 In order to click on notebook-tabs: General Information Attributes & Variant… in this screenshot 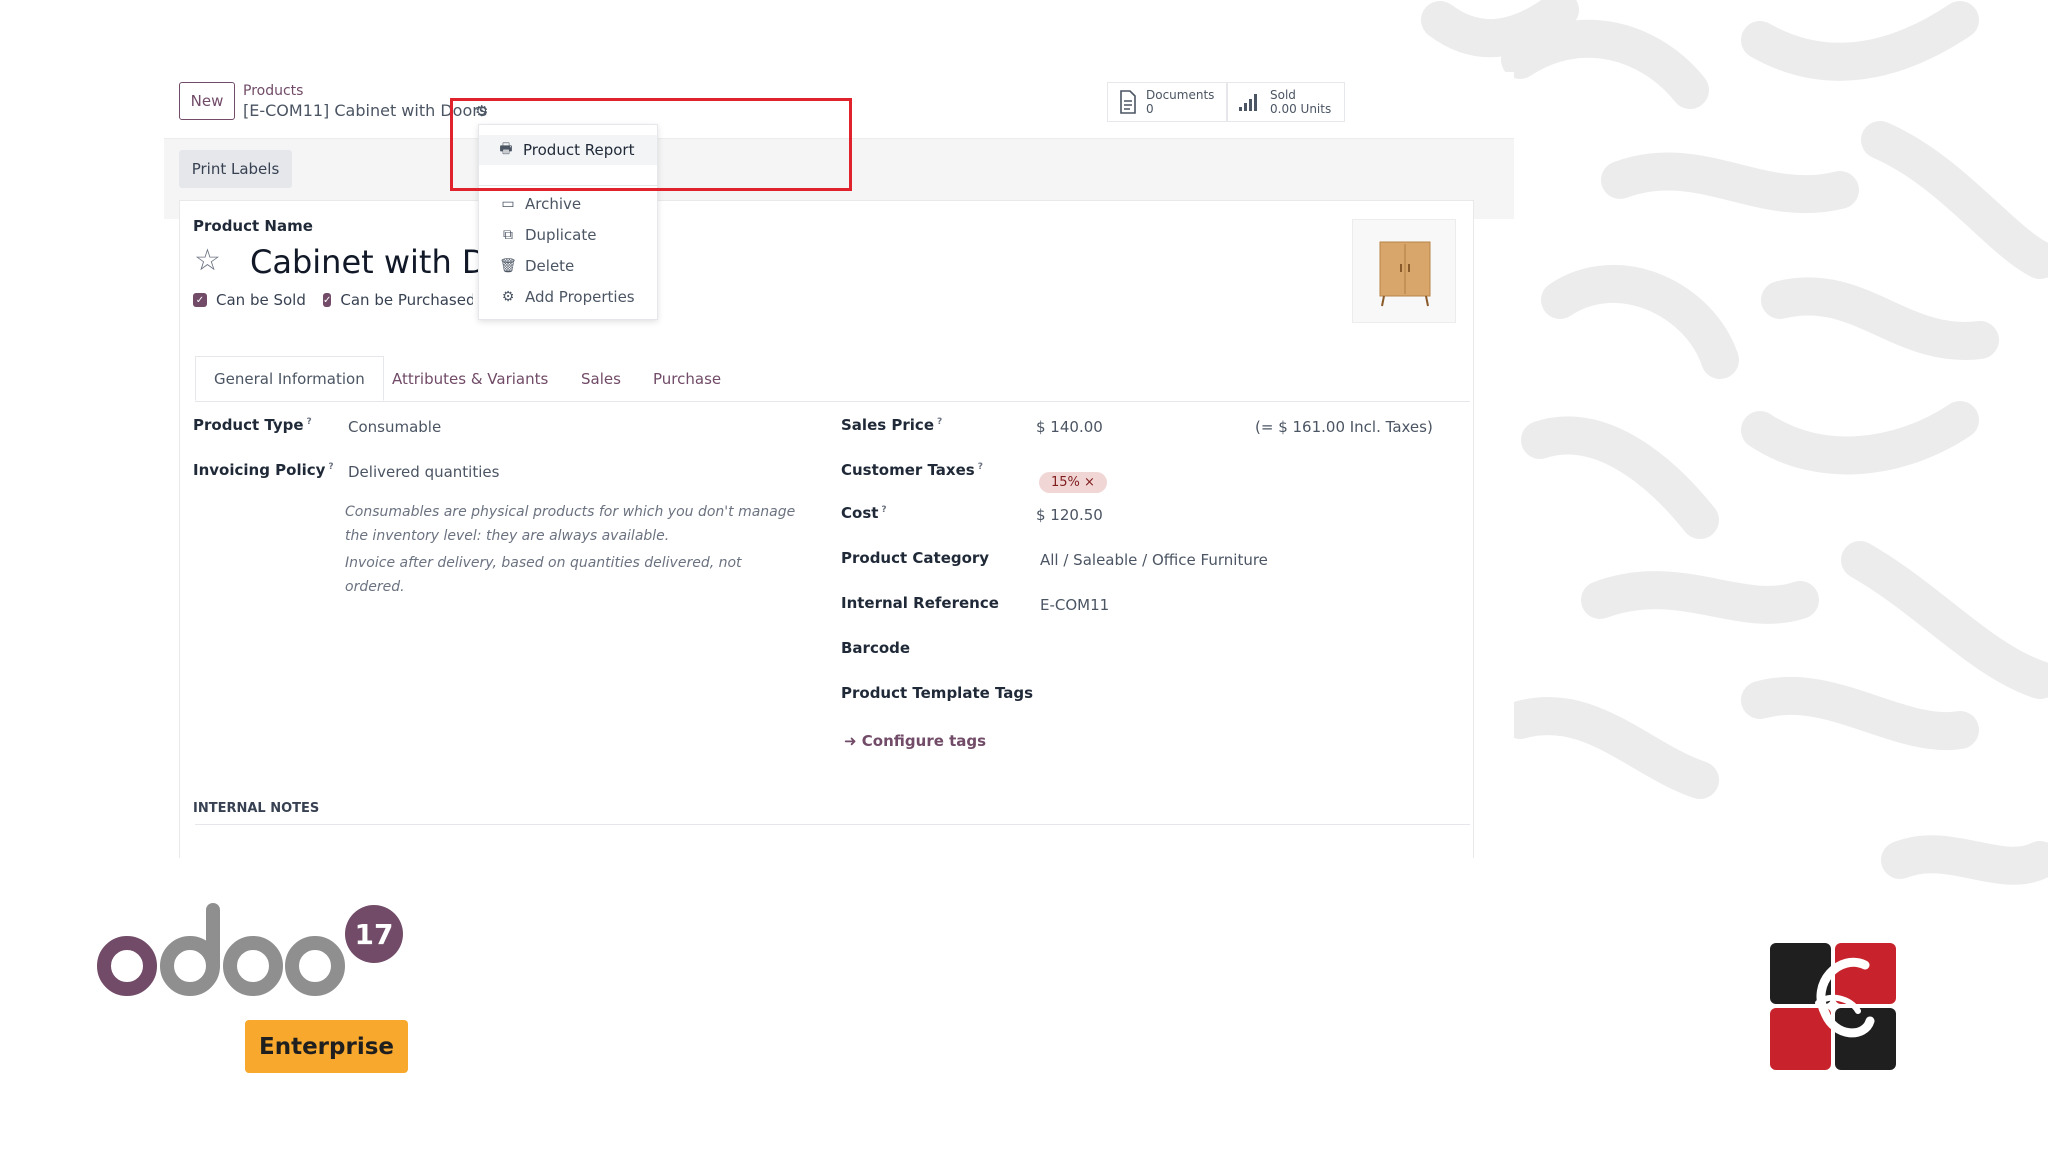, I will do `click(832, 379)`.